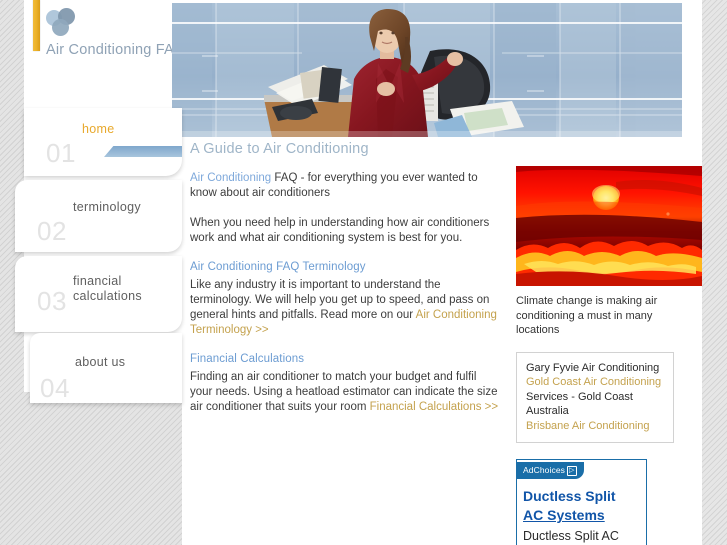 The image size is (727, 545). What do you see at coordinates (581, 506) in the screenshot?
I see `ad-headline-link: Ductless Split AC Systems` at bounding box center [581, 506].